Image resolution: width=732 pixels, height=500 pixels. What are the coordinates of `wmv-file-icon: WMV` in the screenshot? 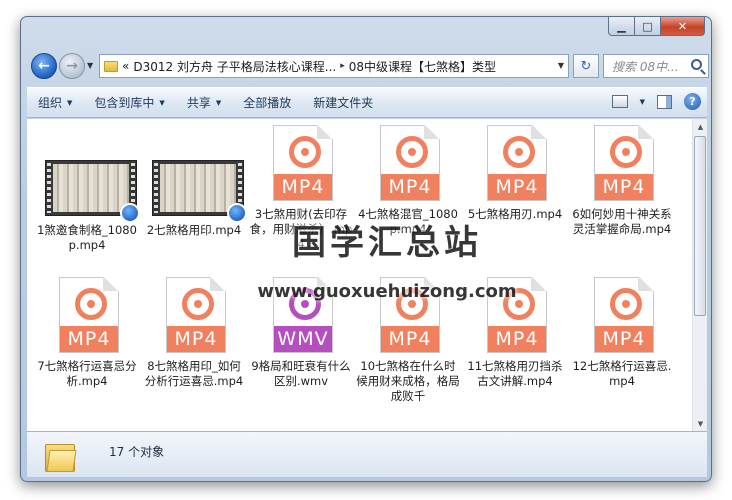 It's located at (303, 315).